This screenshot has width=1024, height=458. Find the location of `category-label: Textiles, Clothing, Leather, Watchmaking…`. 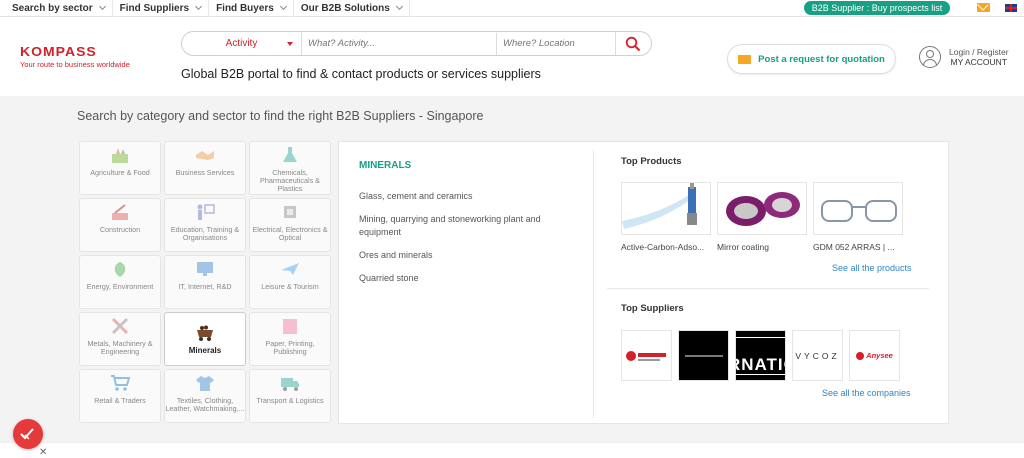

category-label: Textiles, Clothing, Leather, Watchmaking… is located at coordinates (205, 404).